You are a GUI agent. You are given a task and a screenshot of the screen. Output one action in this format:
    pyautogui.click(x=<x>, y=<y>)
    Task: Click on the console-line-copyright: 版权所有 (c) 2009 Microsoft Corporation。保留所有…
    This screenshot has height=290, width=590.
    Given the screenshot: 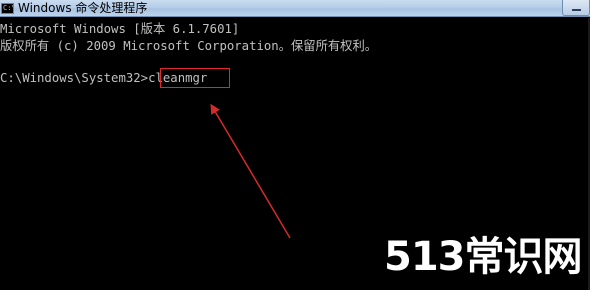 What is the action you would take?
    pyautogui.click(x=189, y=46)
    